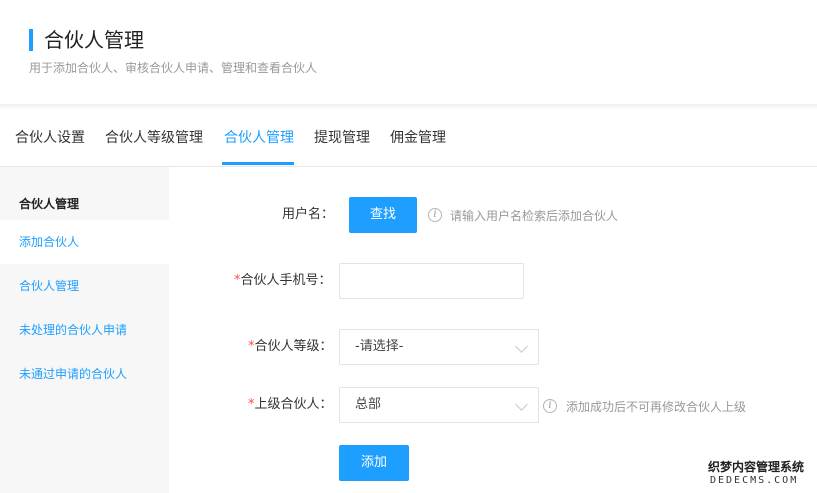 This screenshot has height=493, width=817. I want to click on phone-label: *合伙人手机号：, so click(283, 281).